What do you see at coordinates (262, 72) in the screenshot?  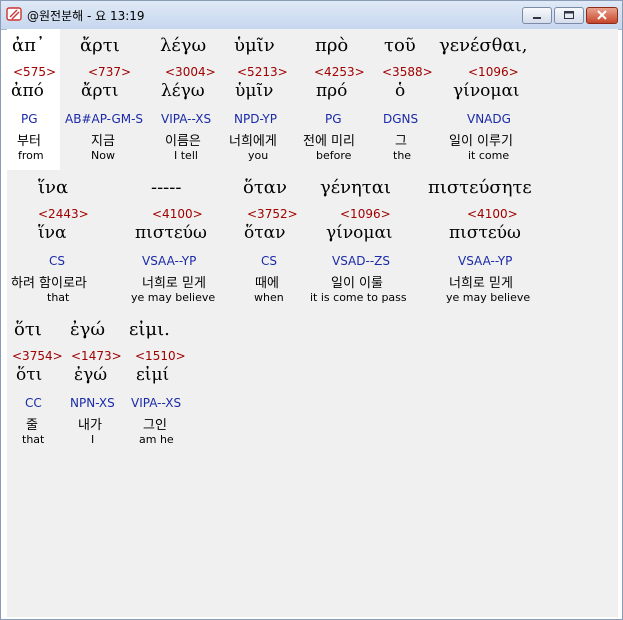 I see `strongs-number: <5213>` at bounding box center [262, 72].